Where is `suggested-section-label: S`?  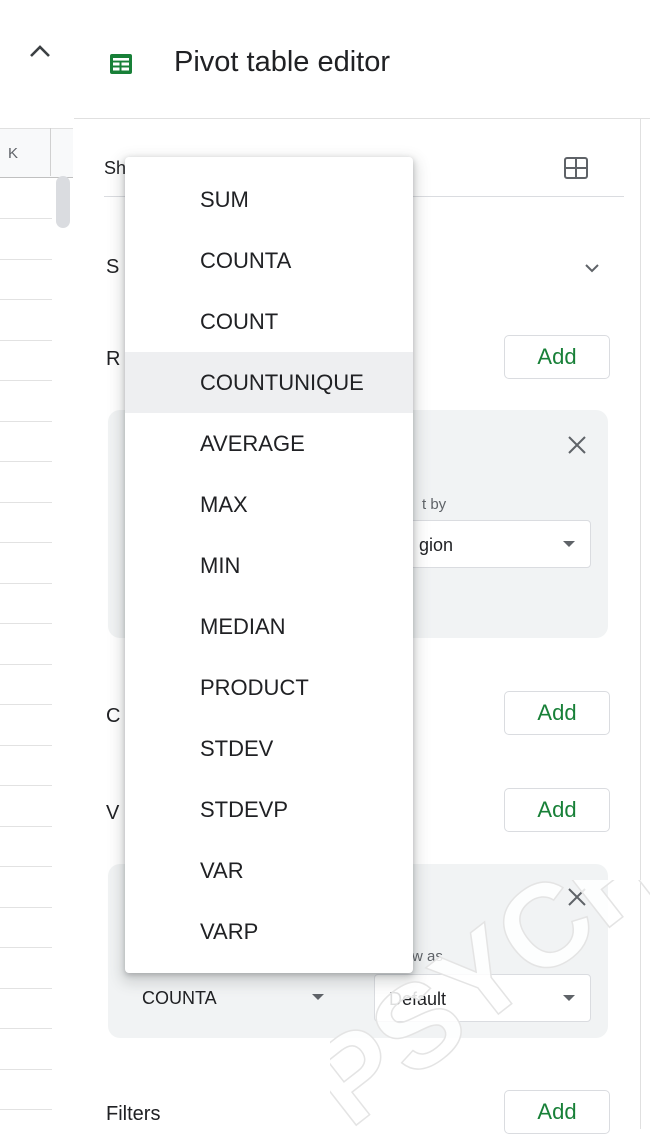
suggested-section-label: S is located at coordinates (113, 267).